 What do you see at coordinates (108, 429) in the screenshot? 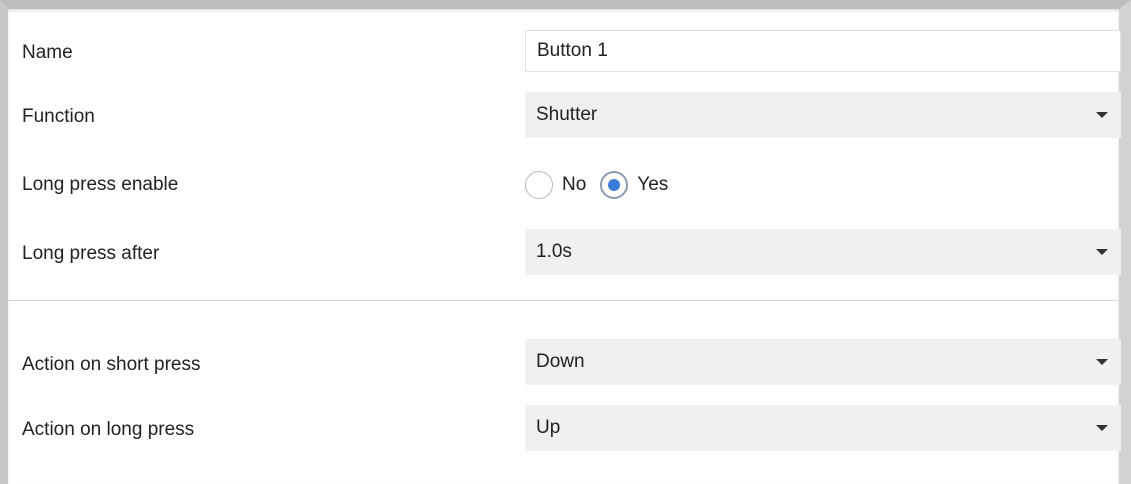
I see `action-long-press-label: Action on long press` at bounding box center [108, 429].